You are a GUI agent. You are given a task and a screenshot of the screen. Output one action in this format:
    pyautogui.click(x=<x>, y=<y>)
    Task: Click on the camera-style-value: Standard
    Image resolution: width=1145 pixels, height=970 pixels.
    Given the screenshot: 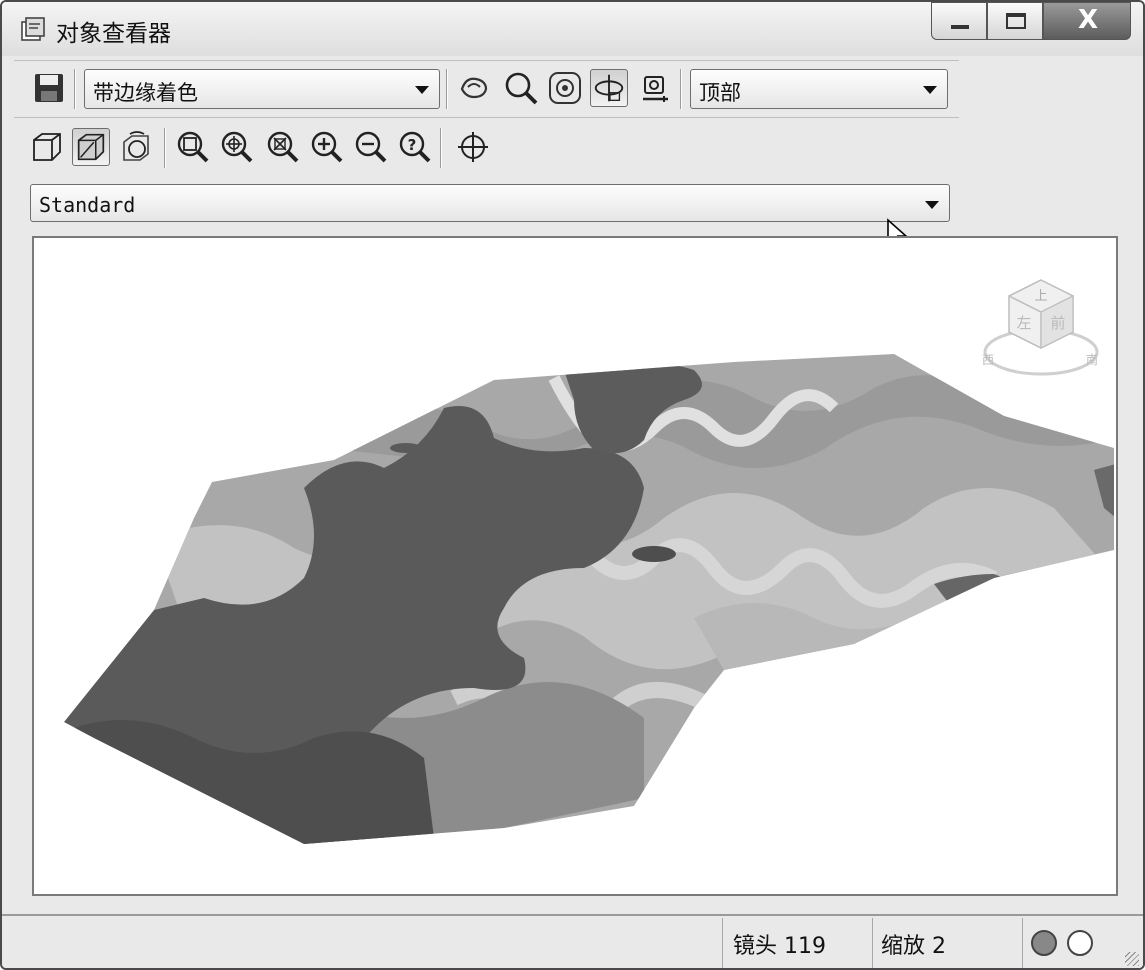 What is the action you would take?
    pyautogui.click(x=87, y=205)
    